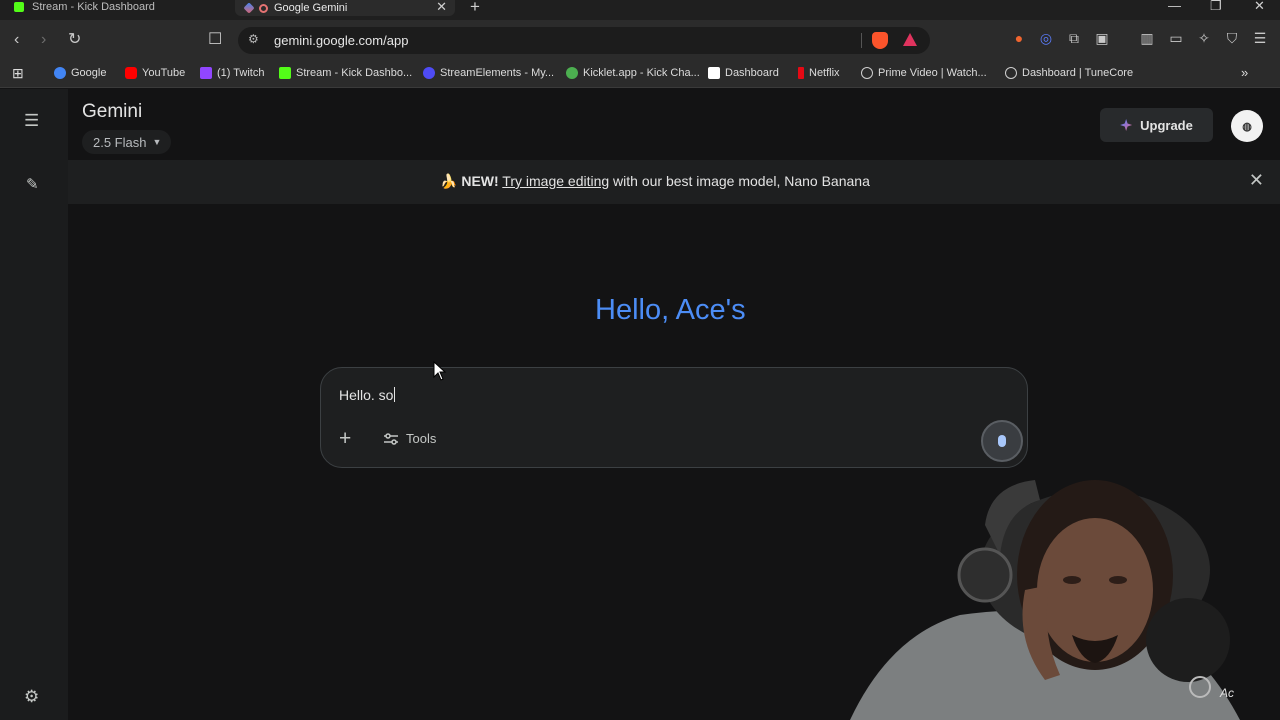  What do you see at coordinates (43, 40) in the screenshot?
I see `forward-icon: ›` at bounding box center [43, 40].